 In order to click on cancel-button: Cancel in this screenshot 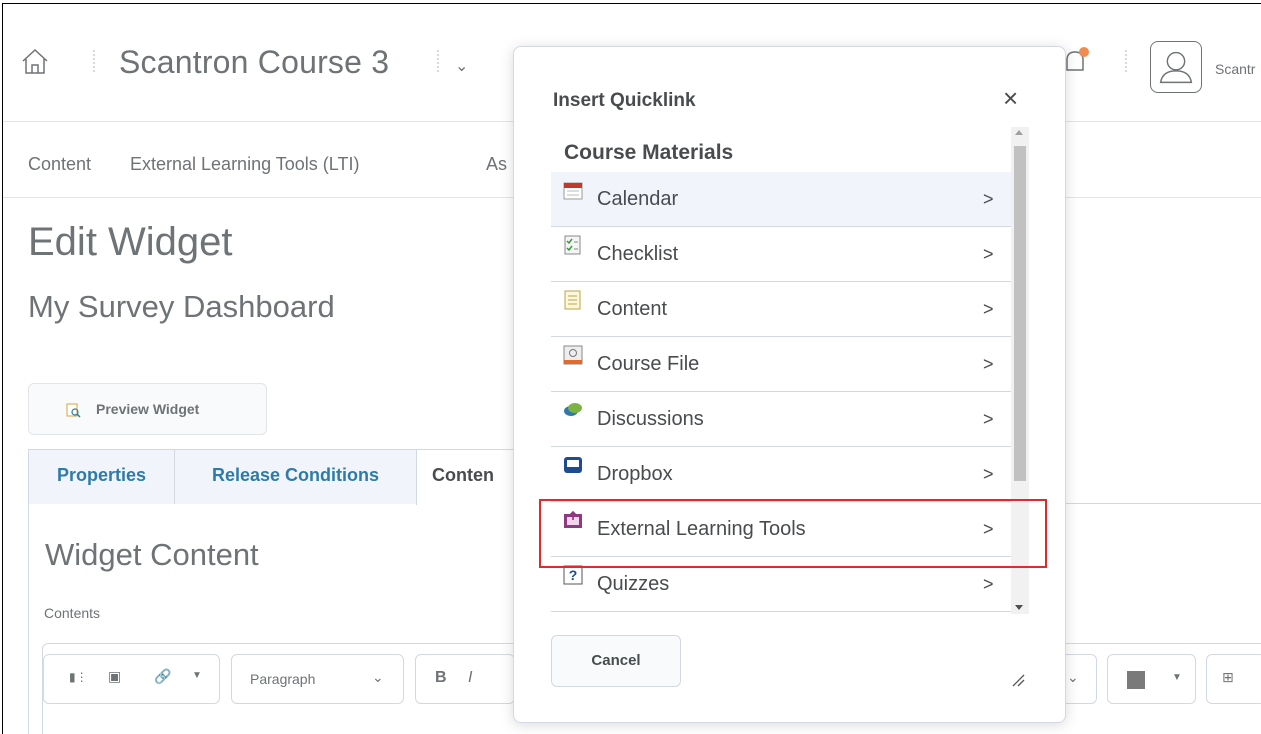, I will do `click(616, 661)`.